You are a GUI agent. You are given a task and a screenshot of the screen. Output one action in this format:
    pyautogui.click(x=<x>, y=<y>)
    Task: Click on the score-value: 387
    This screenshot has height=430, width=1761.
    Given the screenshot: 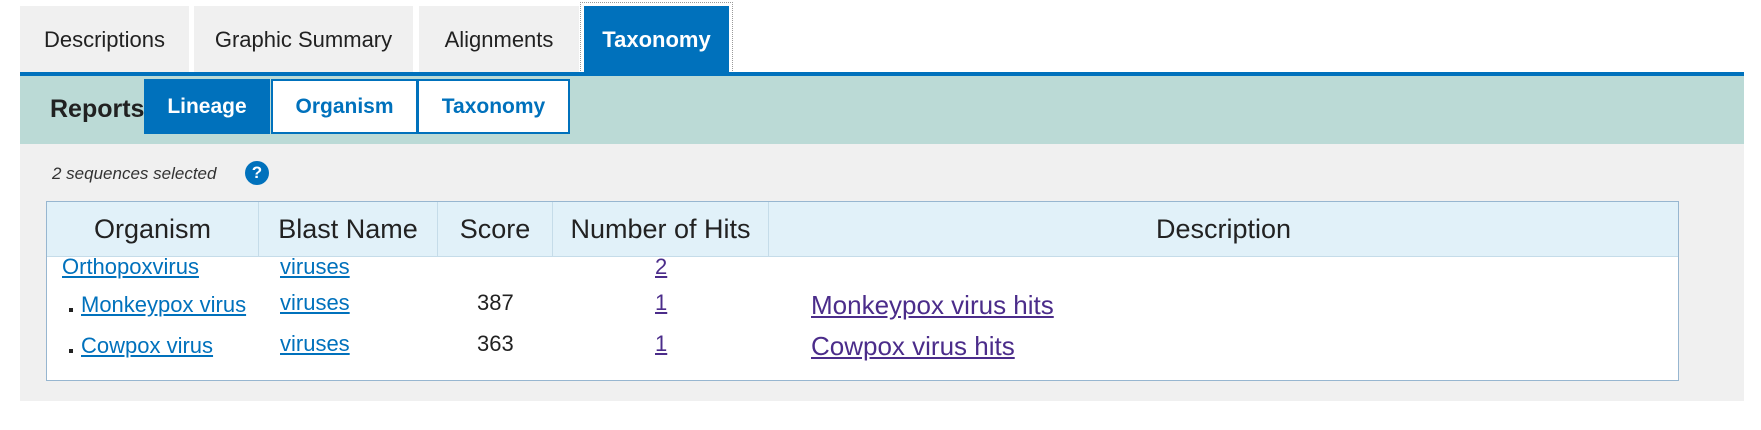 What is the action you would take?
    pyautogui.click(x=495, y=302)
    